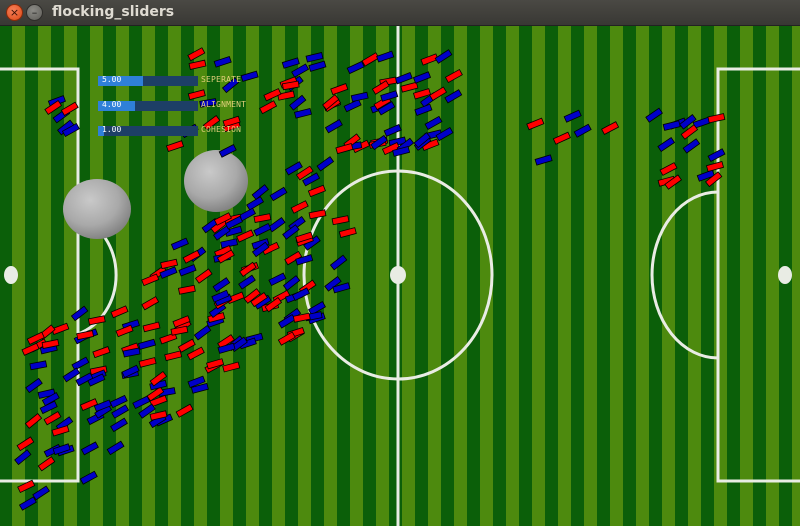 The height and width of the screenshot is (526, 800). I want to click on slider-value: 1.00, so click(112, 129).